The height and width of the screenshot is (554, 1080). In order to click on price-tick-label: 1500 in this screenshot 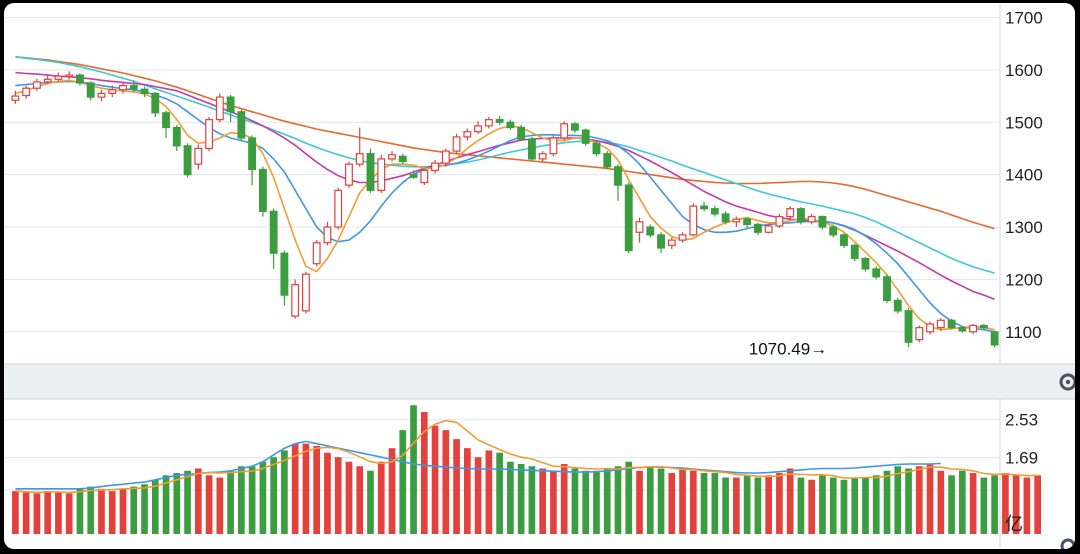, I will do `click(1024, 122)`.